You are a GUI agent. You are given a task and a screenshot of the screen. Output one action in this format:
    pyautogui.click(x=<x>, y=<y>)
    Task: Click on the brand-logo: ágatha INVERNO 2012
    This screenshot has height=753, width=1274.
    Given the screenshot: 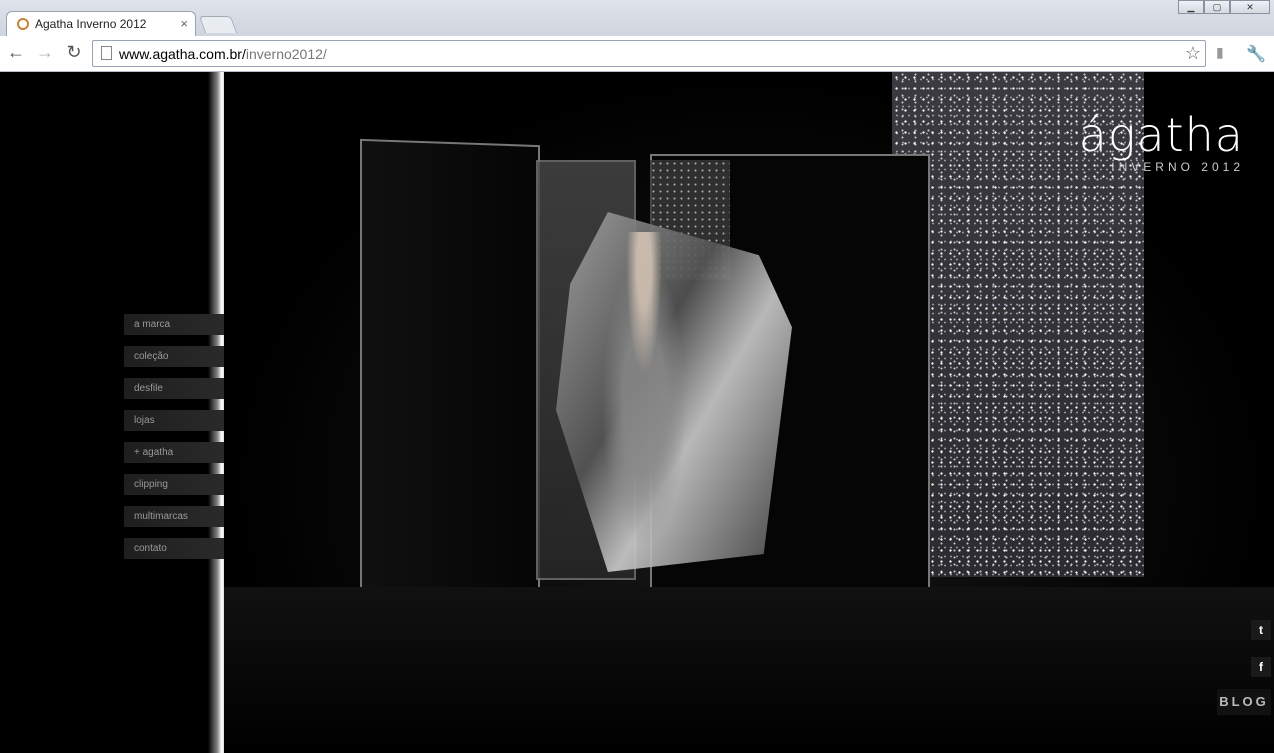 What is the action you would take?
    pyautogui.click(x=1161, y=143)
    